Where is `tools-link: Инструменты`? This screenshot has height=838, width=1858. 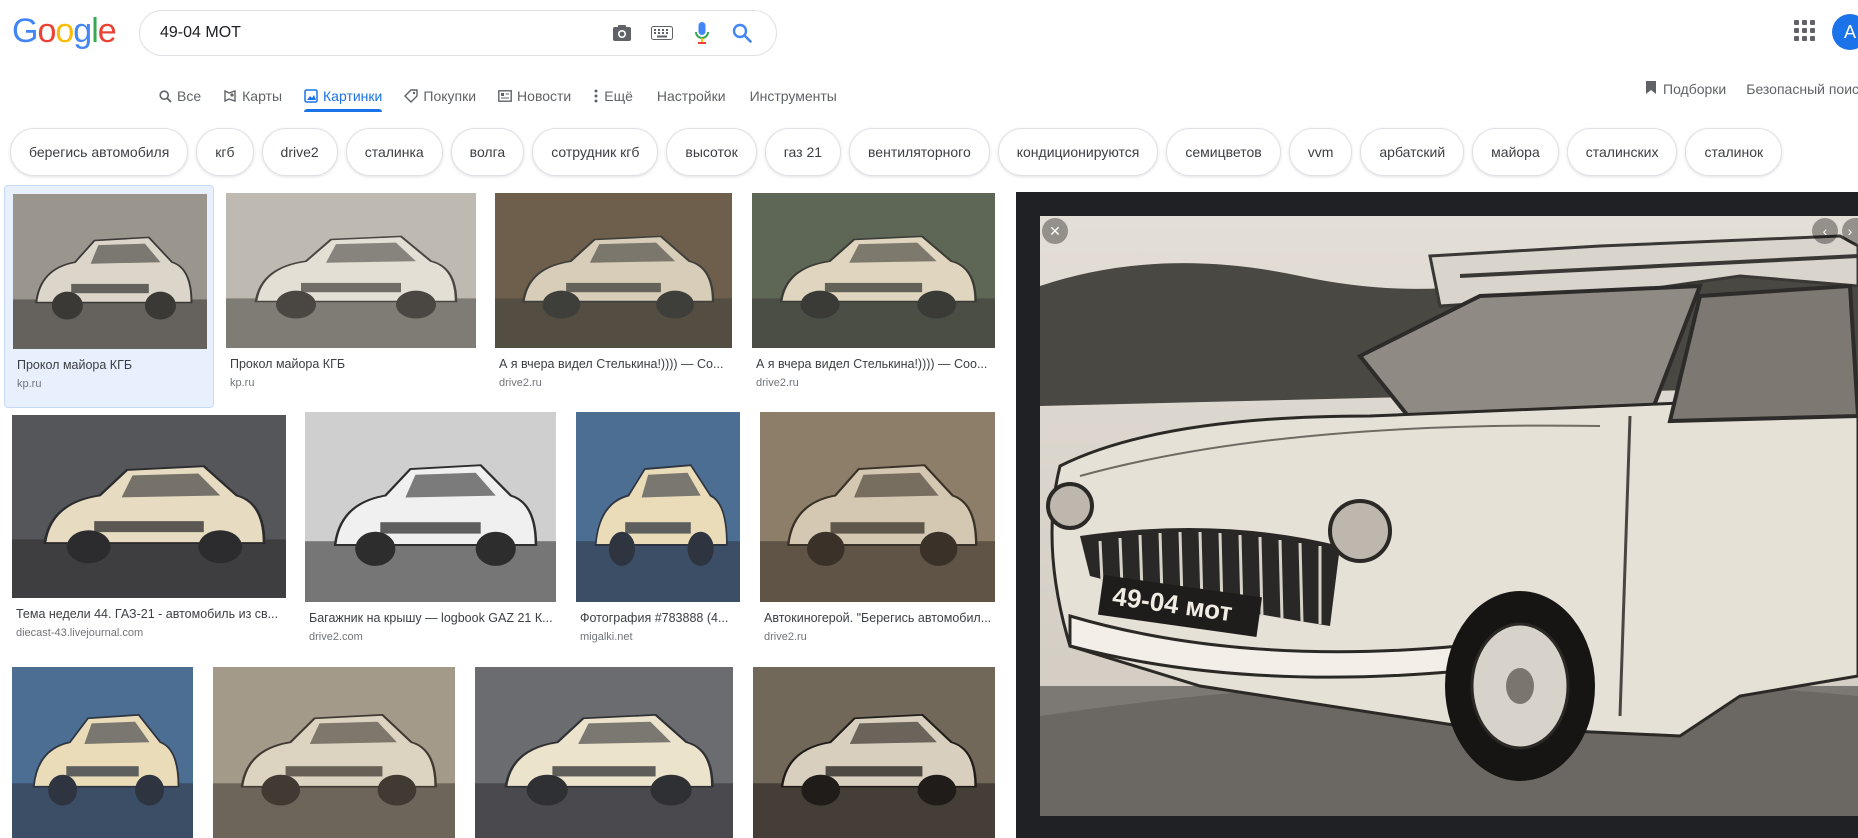 tools-link: Инструменты is located at coordinates (793, 93).